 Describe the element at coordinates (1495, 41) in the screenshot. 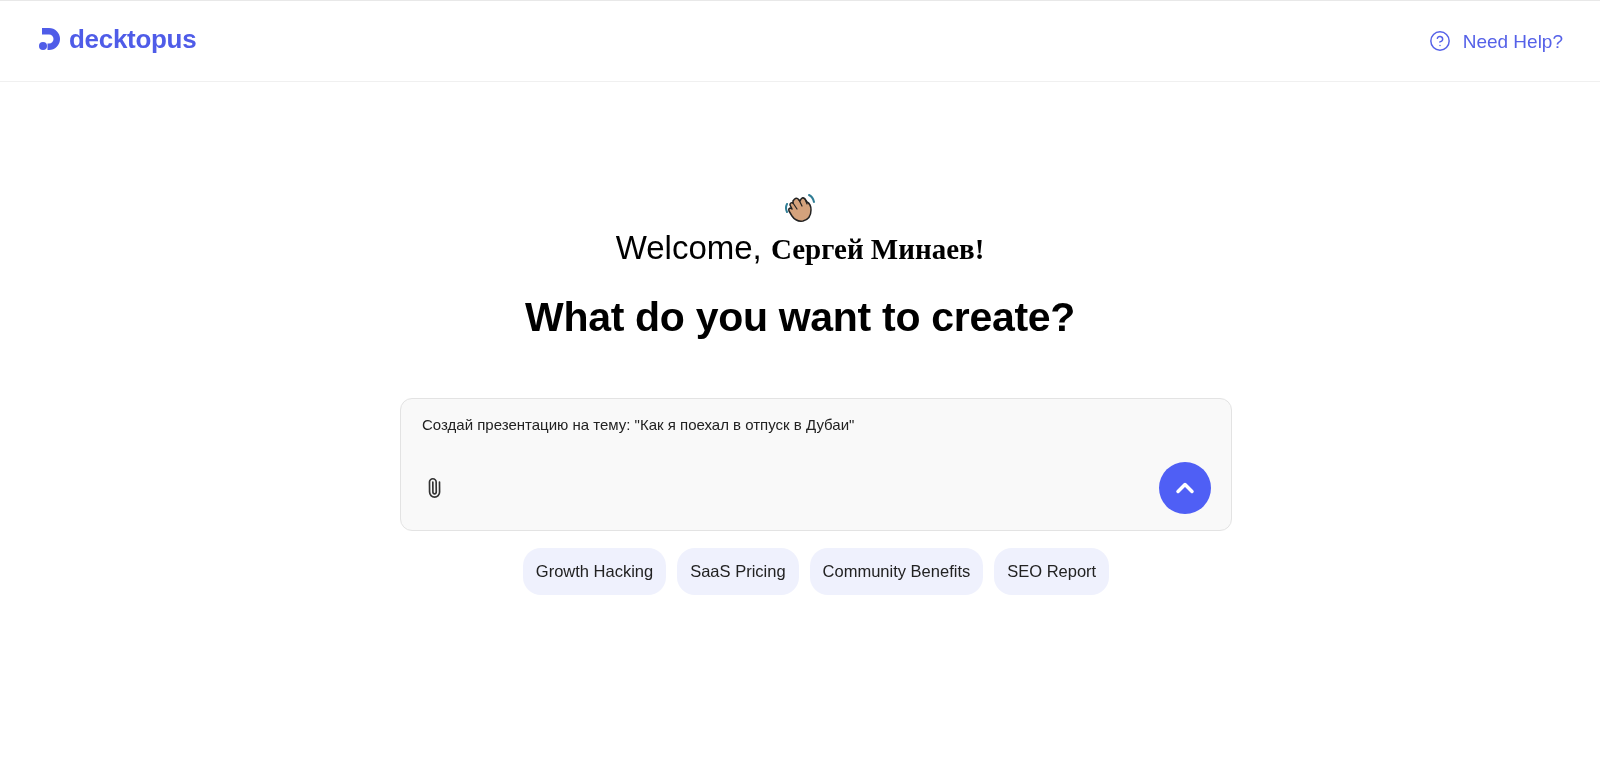

I see `need-help-link: Need Help?` at that location.